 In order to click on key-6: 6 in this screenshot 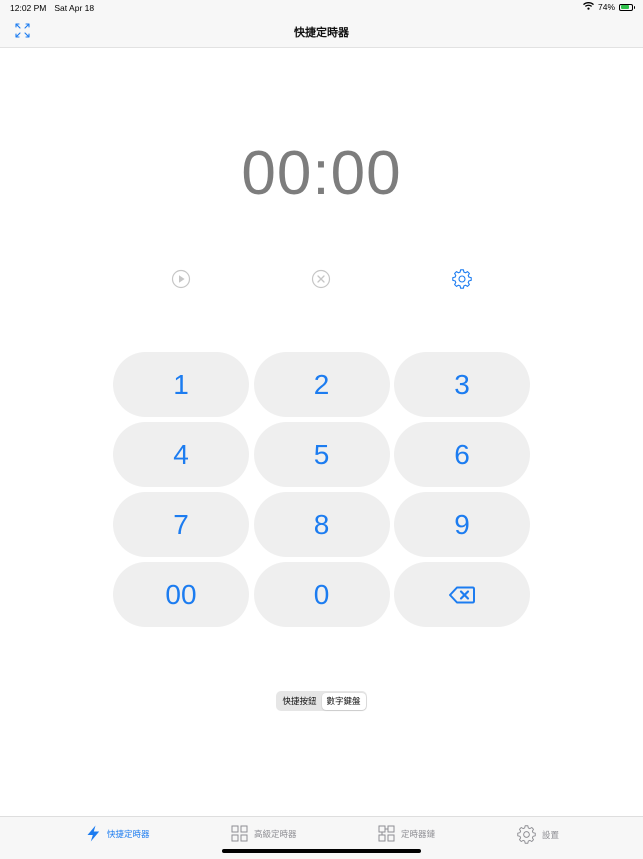, I will do `click(462, 454)`.